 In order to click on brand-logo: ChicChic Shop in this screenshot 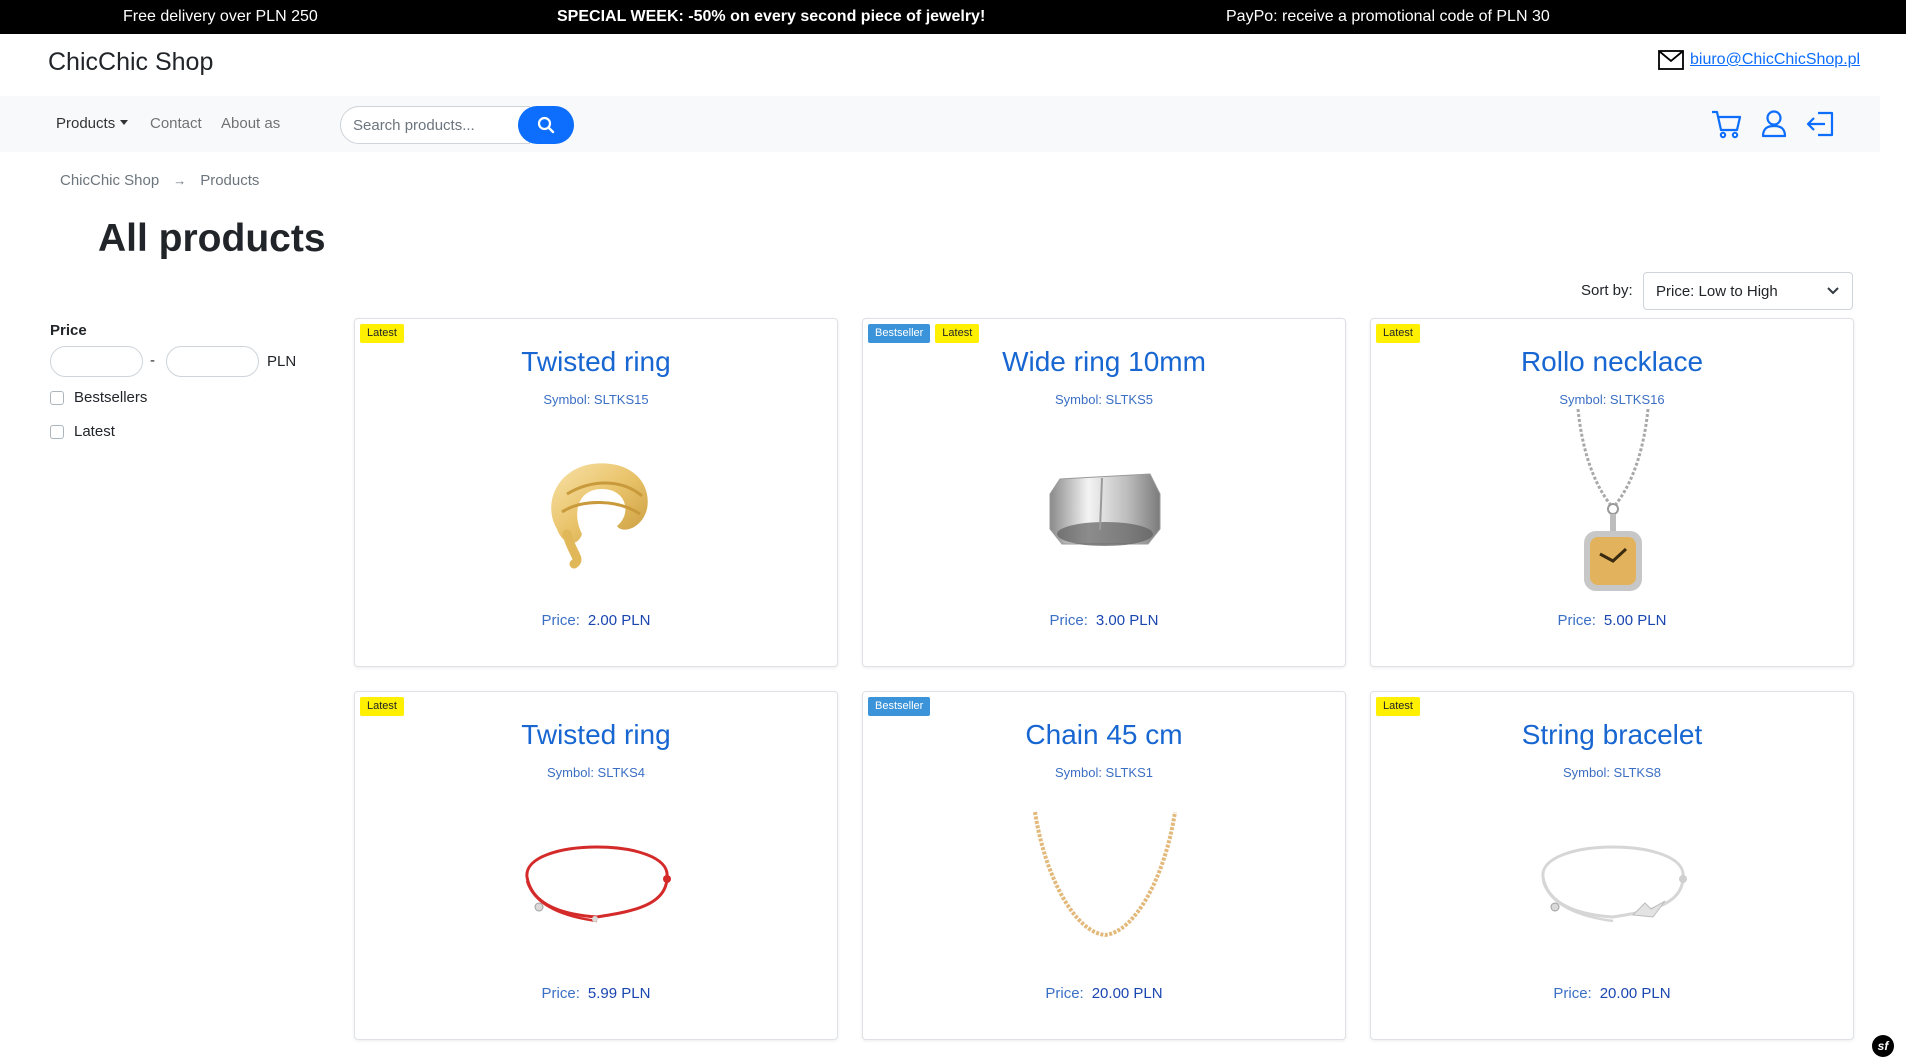, I will do `click(130, 62)`.